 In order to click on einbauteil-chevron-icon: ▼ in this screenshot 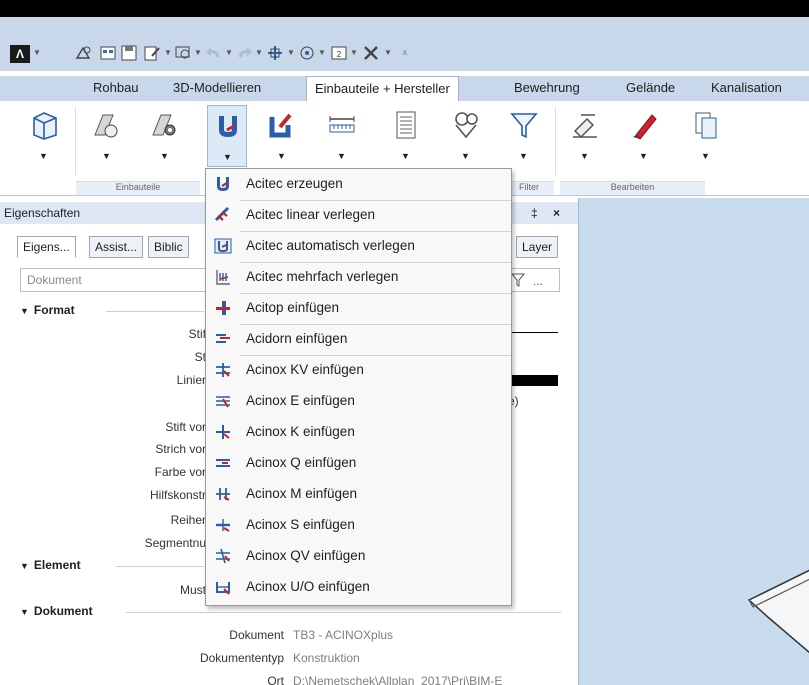, I will do `click(106, 156)`.